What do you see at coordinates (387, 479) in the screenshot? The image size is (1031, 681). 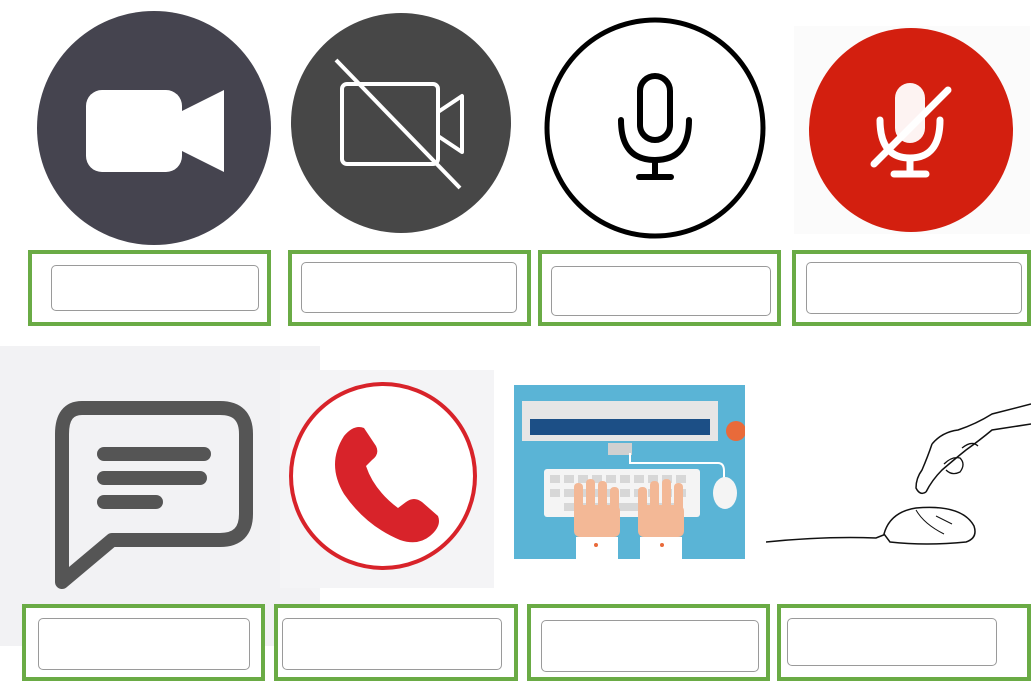 I see `phone-call-icon` at bounding box center [387, 479].